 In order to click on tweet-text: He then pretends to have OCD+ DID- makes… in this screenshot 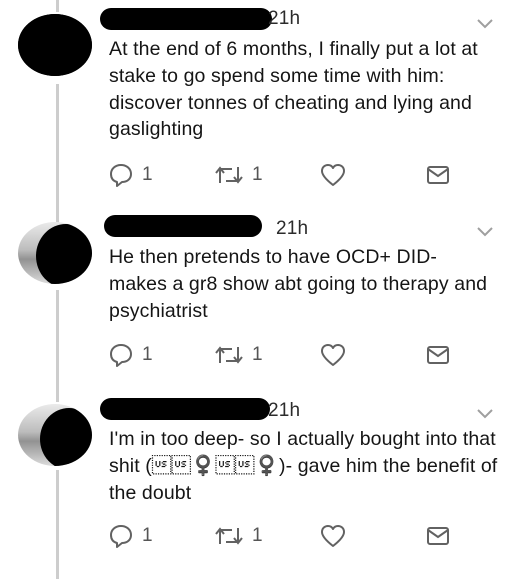, I will do `click(298, 284)`.